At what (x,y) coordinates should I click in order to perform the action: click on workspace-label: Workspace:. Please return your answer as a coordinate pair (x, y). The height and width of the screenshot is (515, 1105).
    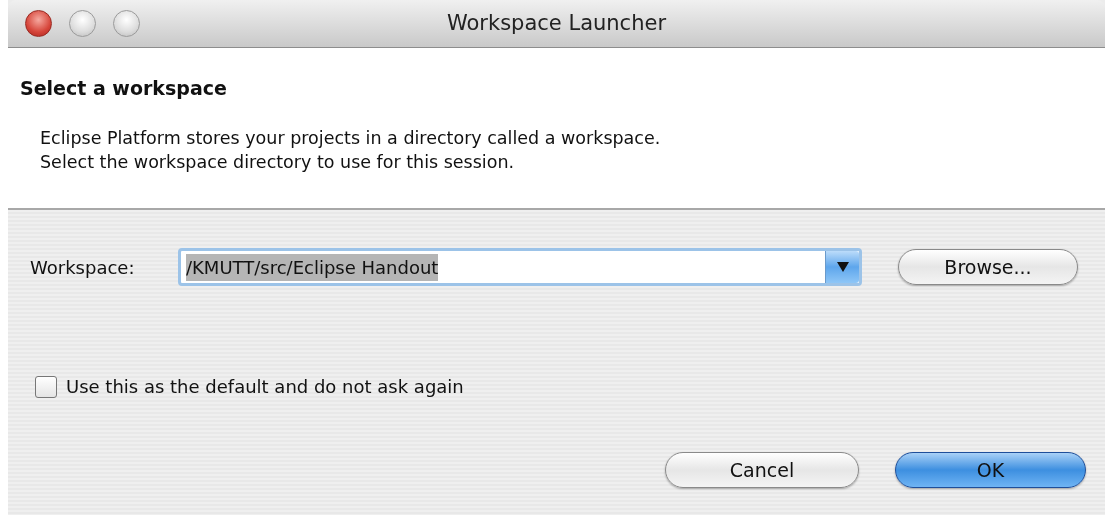
    Looking at the image, I should click on (83, 267).